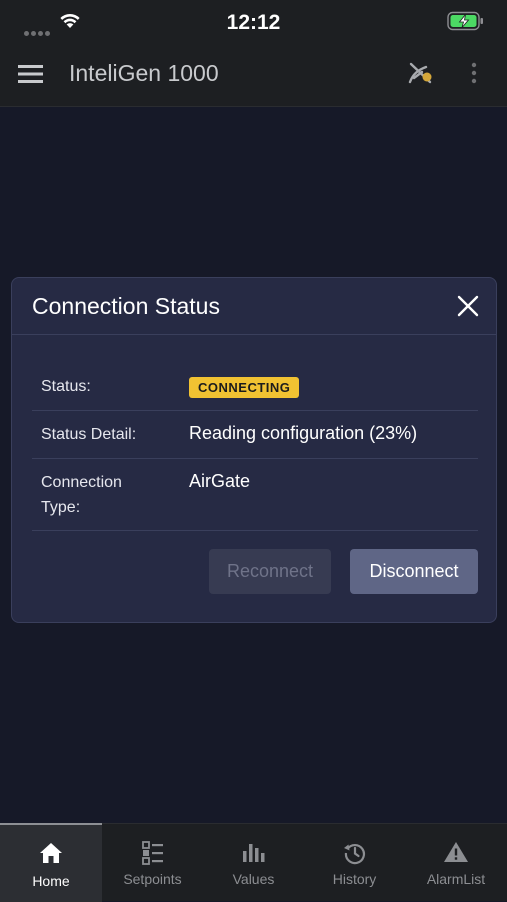  I want to click on battery-charging-icon, so click(466, 23).